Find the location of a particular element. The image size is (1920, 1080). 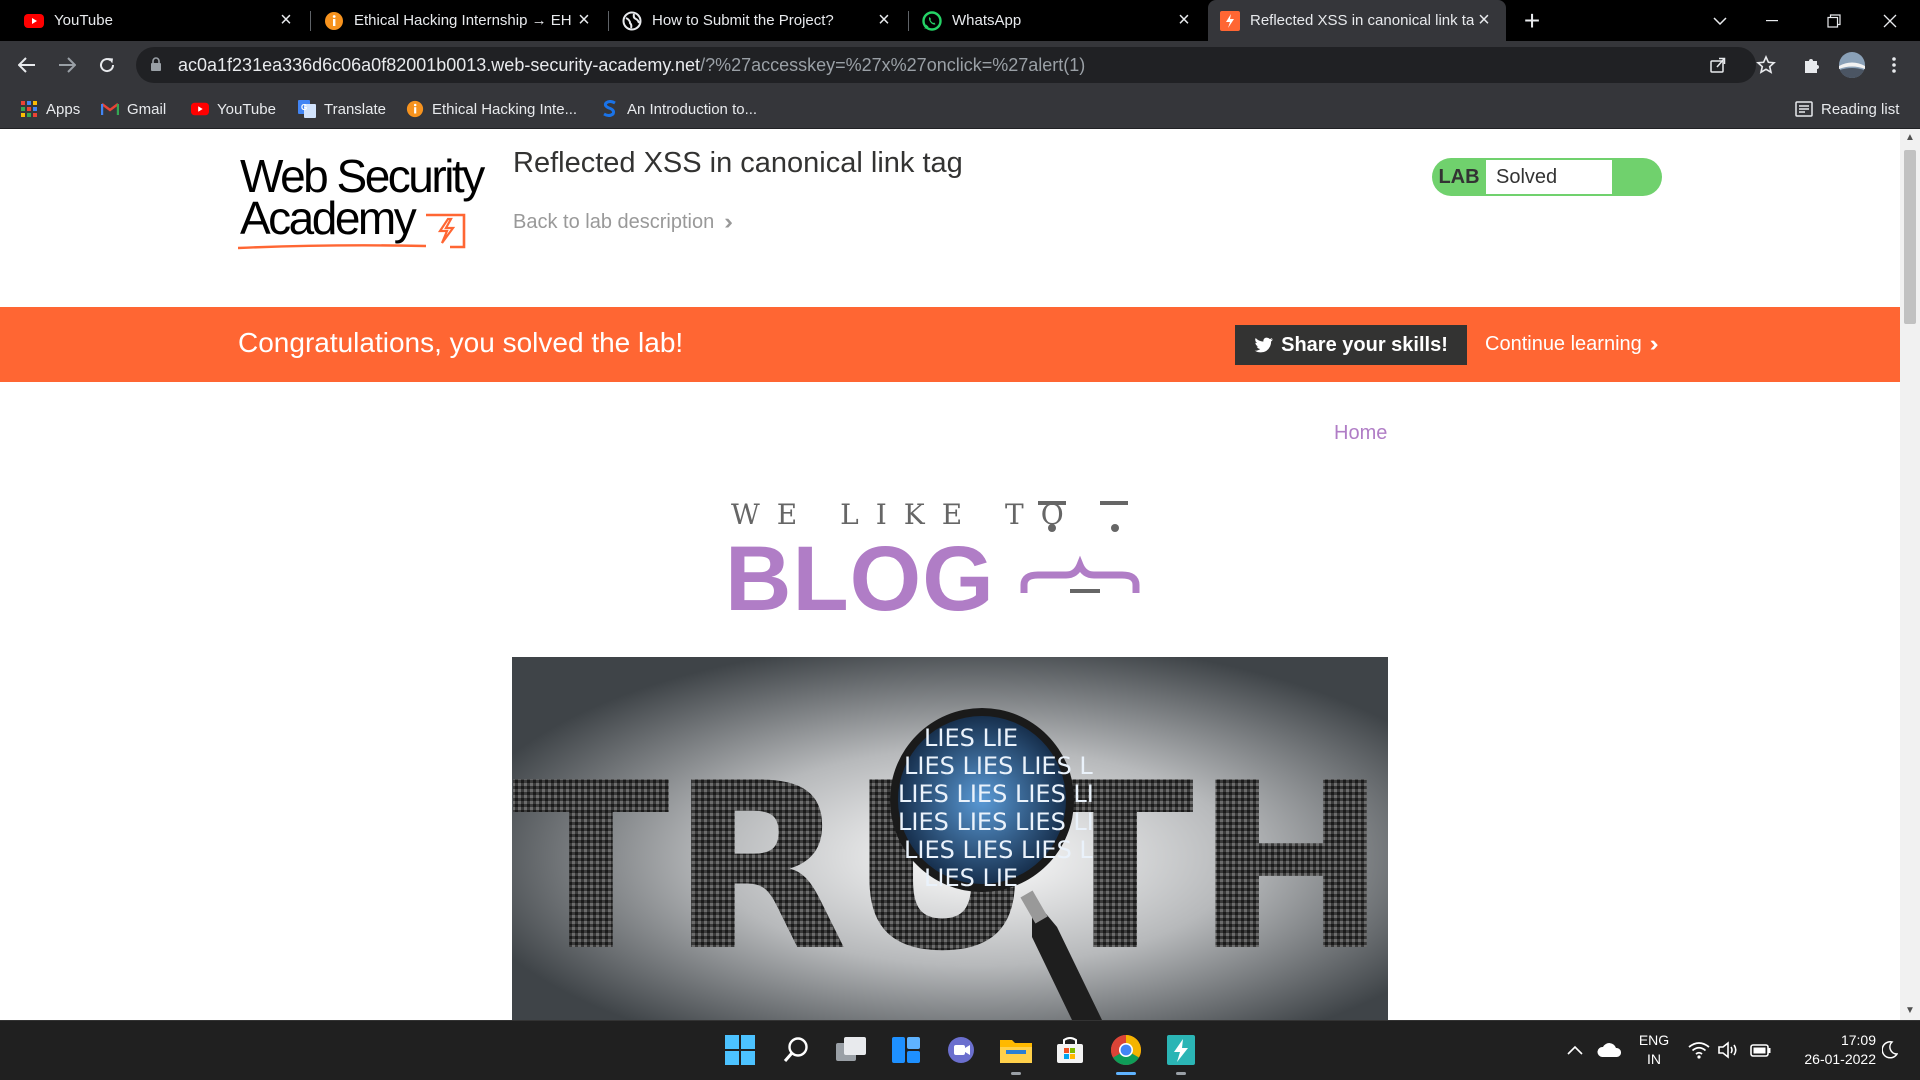

language-line-1: ENG is located at coordinates (1654, 1040).